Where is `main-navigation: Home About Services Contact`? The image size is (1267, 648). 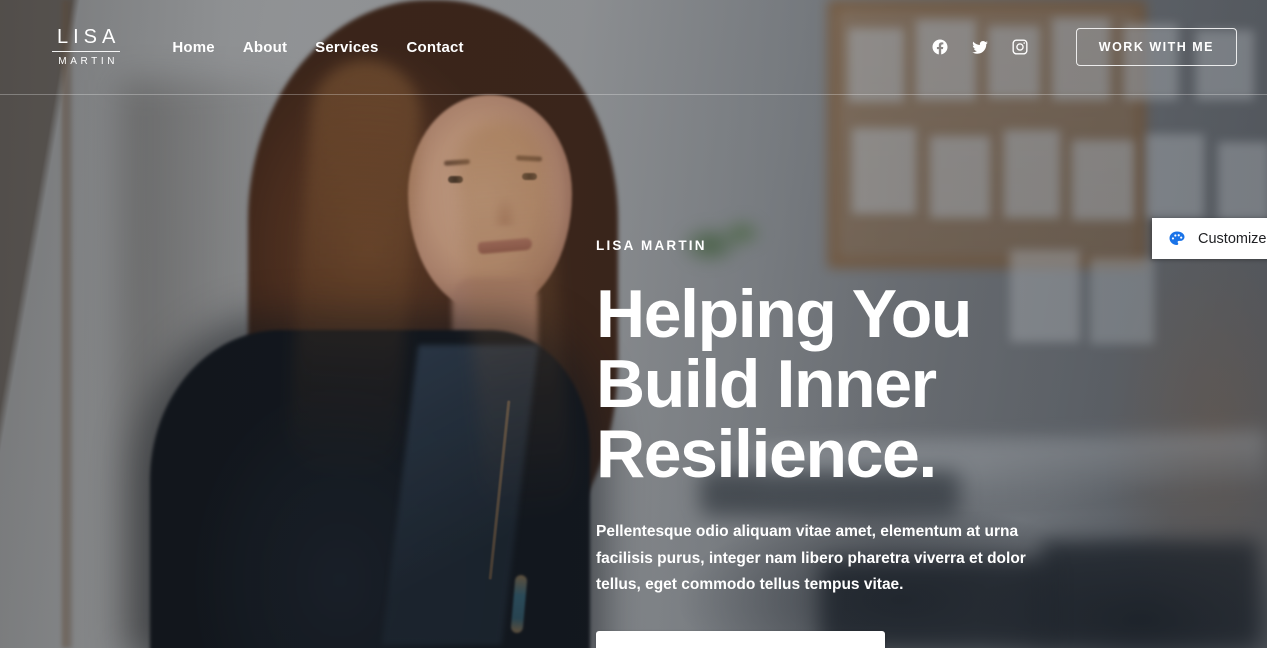 main-navigation: Home About Services Contact is located at coordinates (317, 47).